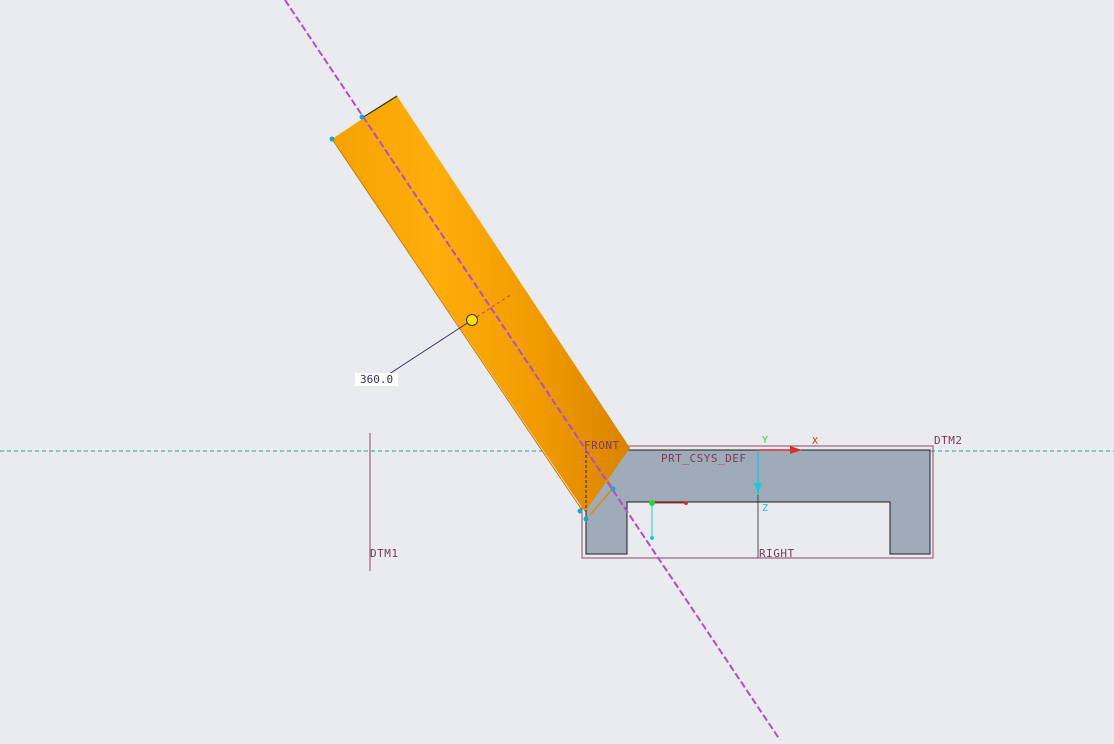 The height and width of the screenshot is (744, 1114). Describe the element at coordinates (765, 508) in the screenshot. I see `axis-z-label: Z` at that location.